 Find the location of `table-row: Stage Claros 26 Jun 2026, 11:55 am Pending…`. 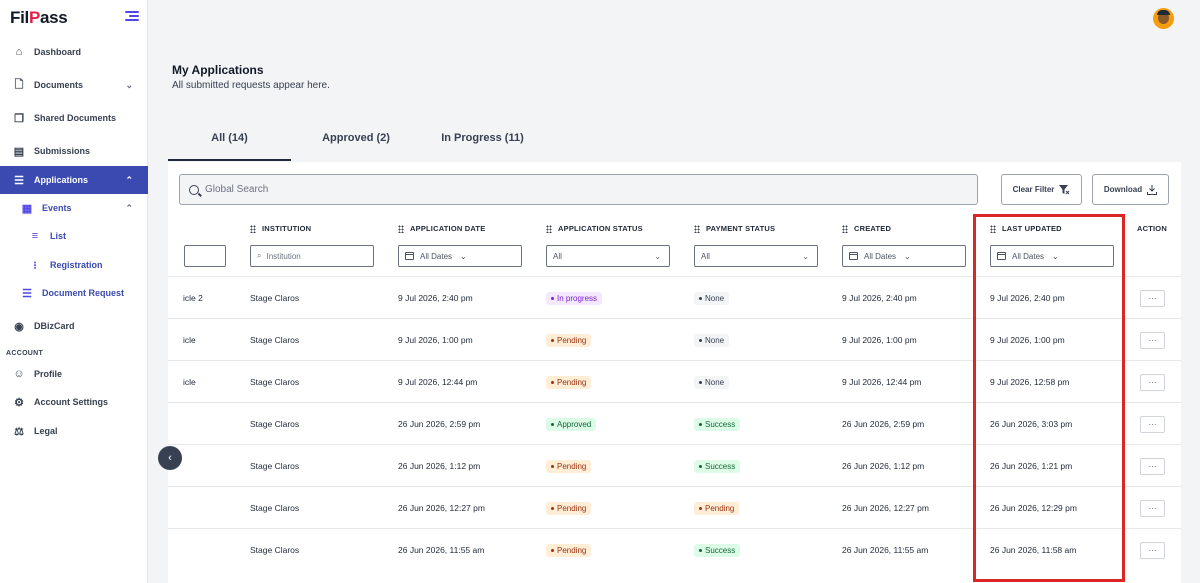

table-row: Stage Claros 26 Jun 2026, 11:55 am Pending… is located at coordinates (674, 549).